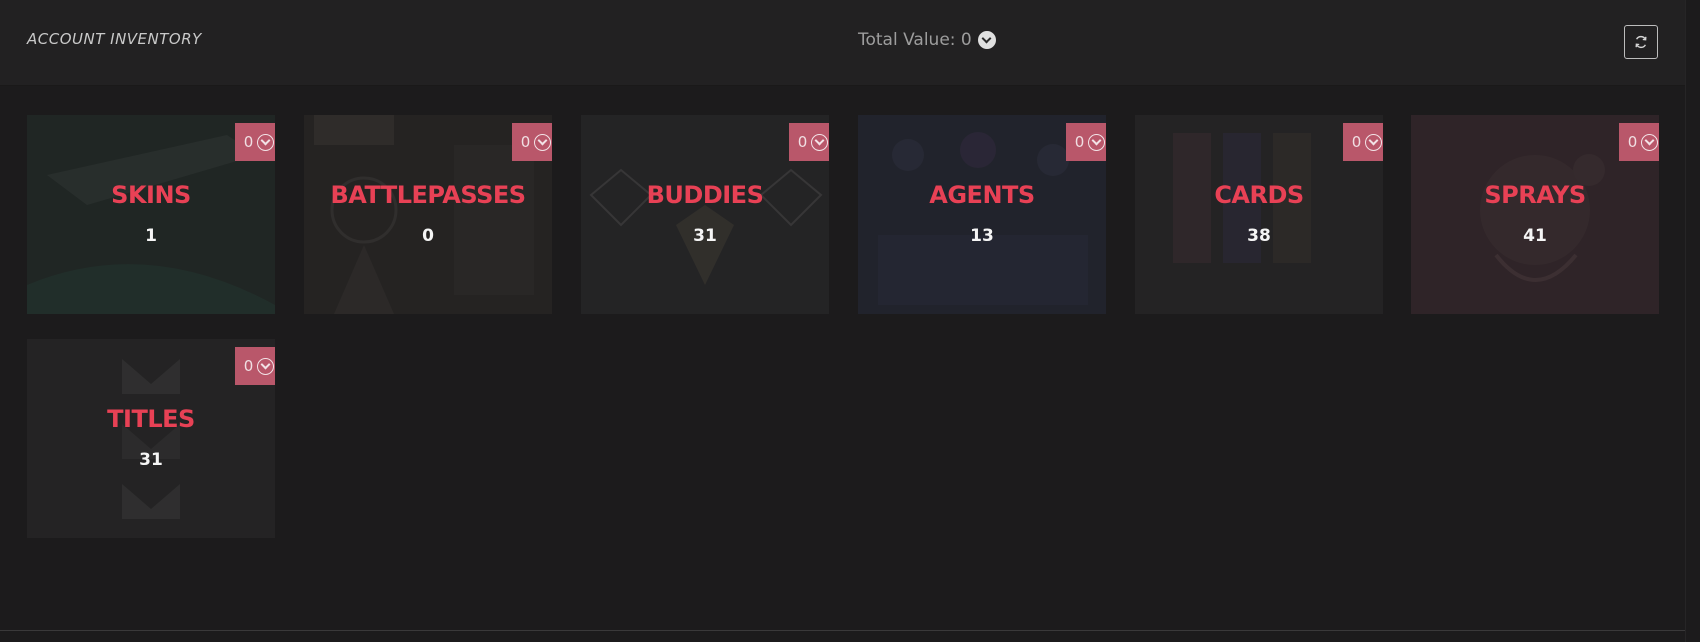  Describe the element at coordinates (151, 419) in the screenshot. I see `category-label: TITLES` at that location.